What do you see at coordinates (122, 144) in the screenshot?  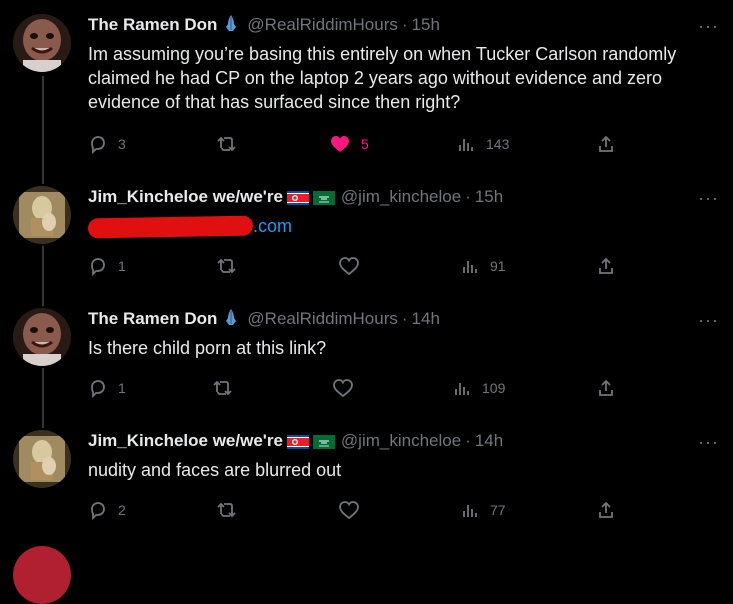 I see `reply-count: 3` at bounding box center [122, 144].